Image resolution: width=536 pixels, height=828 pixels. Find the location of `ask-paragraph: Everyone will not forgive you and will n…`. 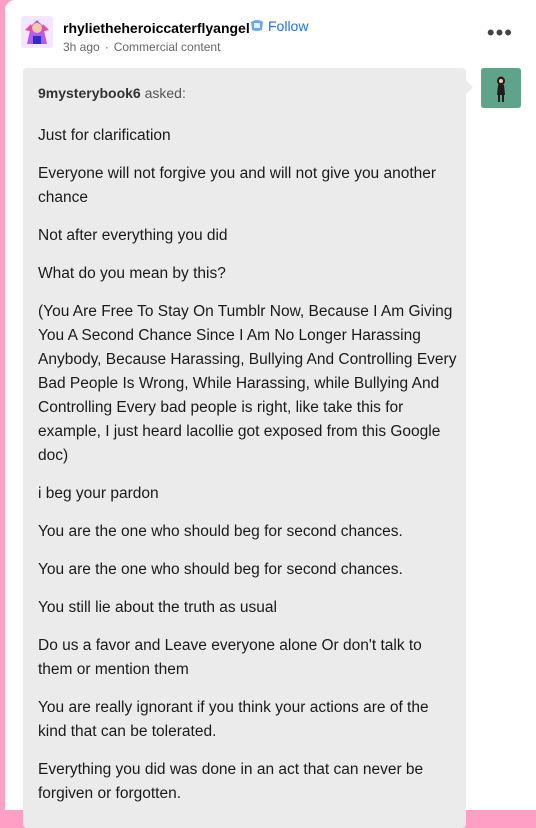

ask-paragraph: Everyone will not forgive you and will n… is located at coordinates (237, 185).